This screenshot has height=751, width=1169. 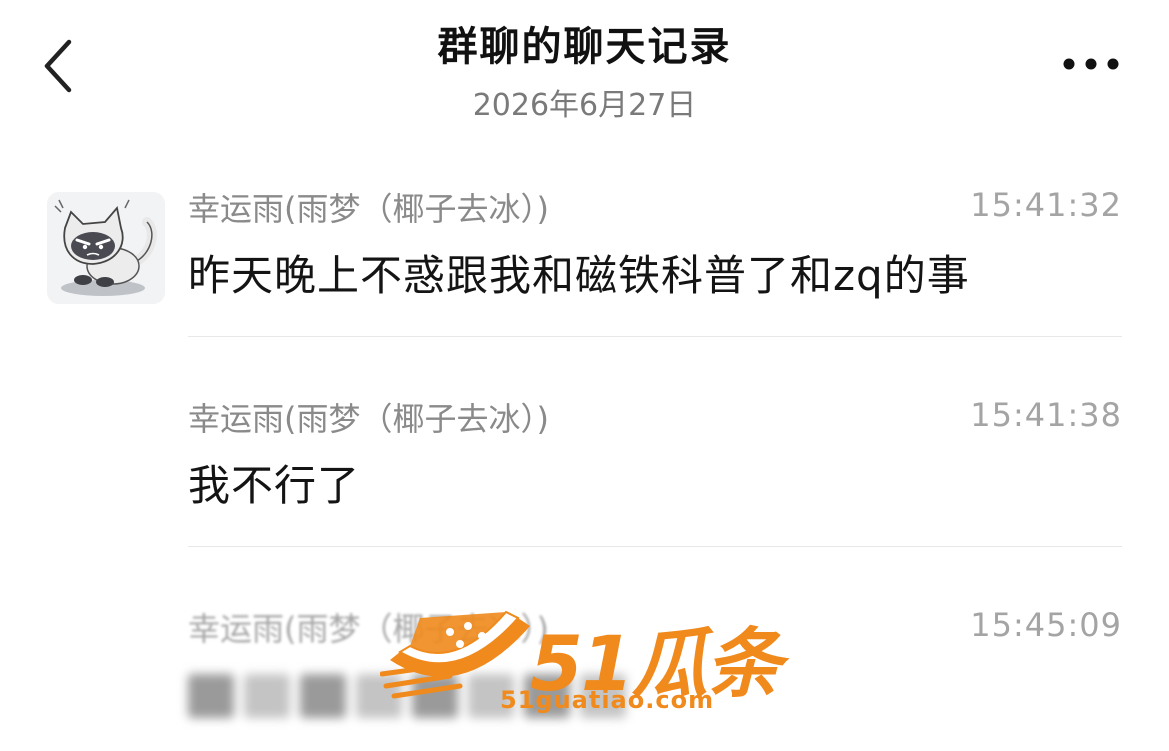 I want to click on message-time: 15:41:38, so click(x=1046, y=415).